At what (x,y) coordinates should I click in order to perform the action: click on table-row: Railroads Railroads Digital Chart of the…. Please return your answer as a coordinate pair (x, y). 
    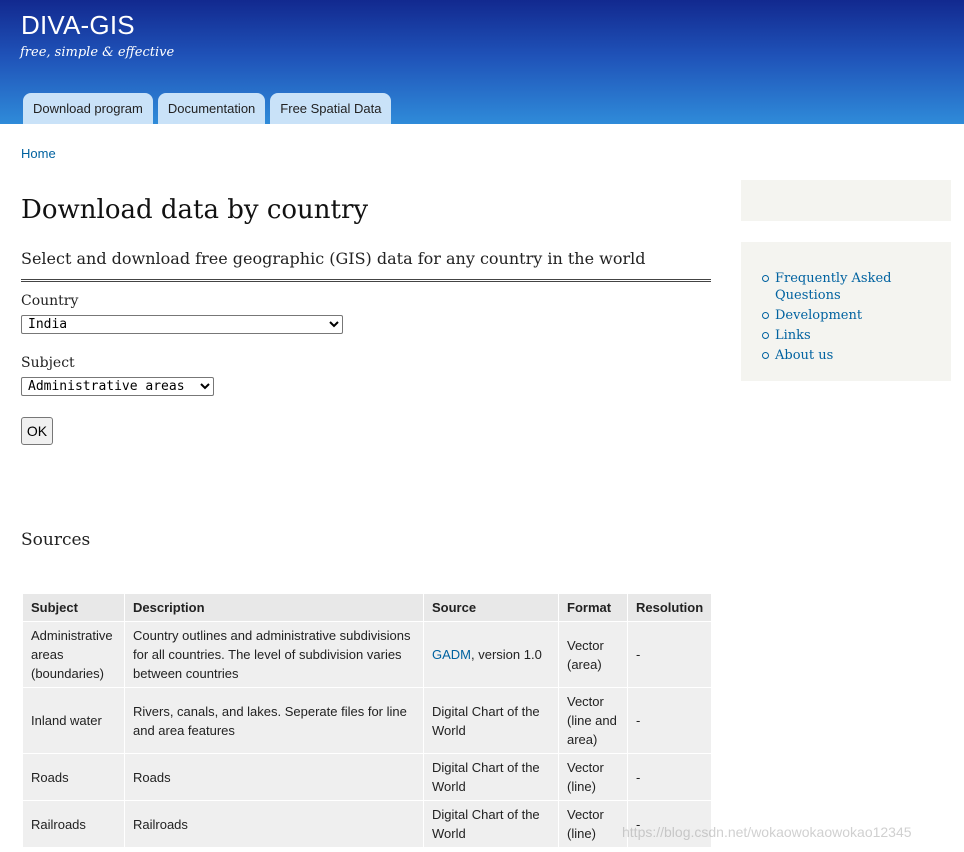
    Looking at the image, I should click on (367, 824).